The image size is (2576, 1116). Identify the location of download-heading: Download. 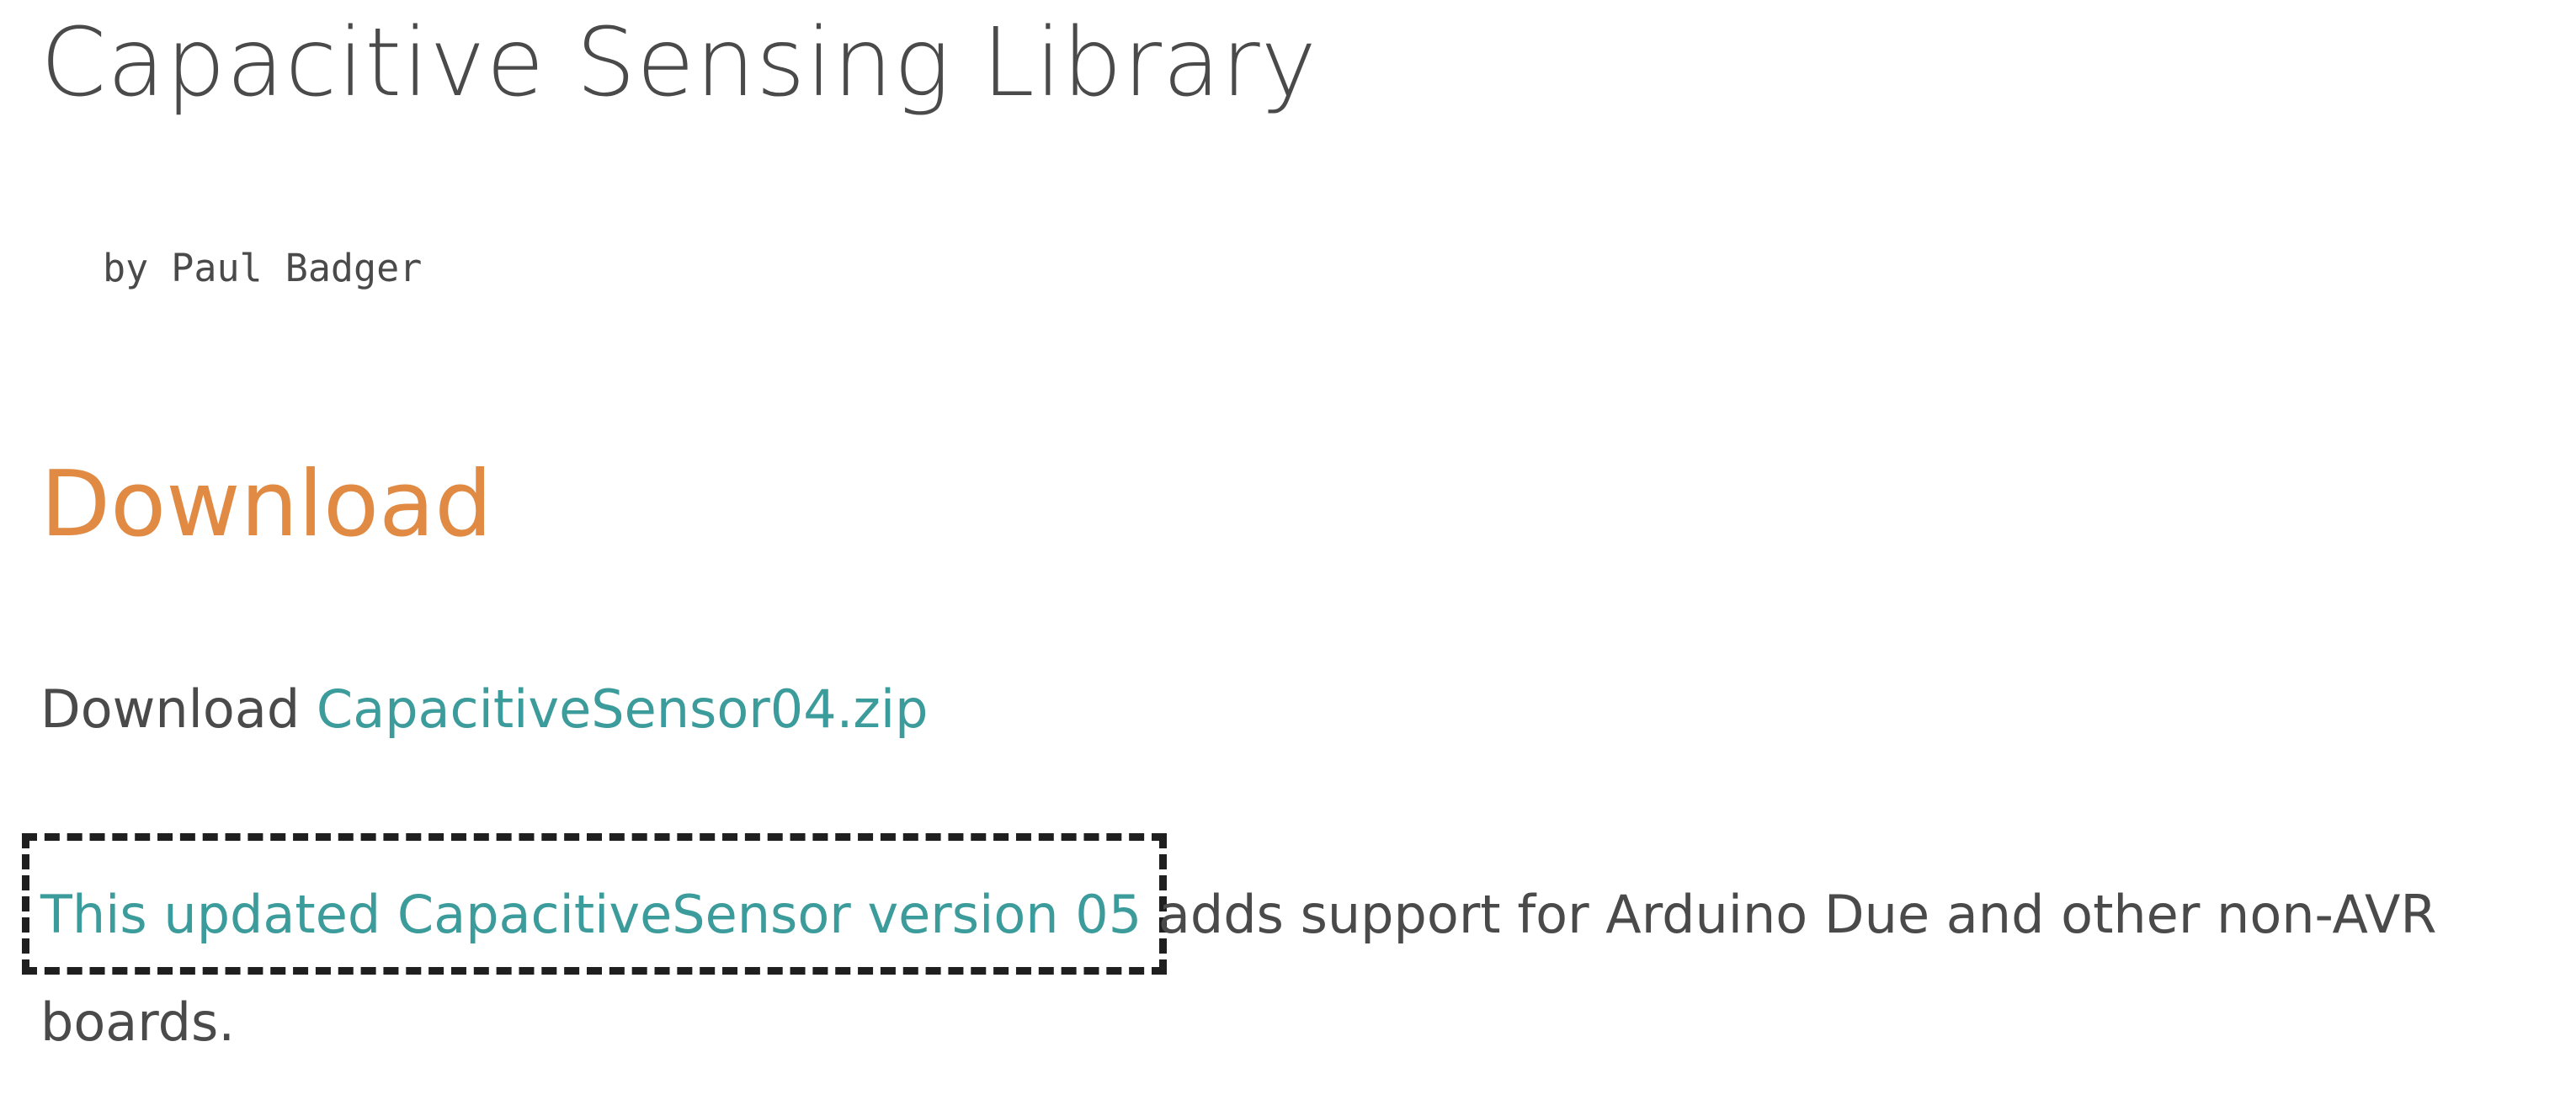
(266, 505).